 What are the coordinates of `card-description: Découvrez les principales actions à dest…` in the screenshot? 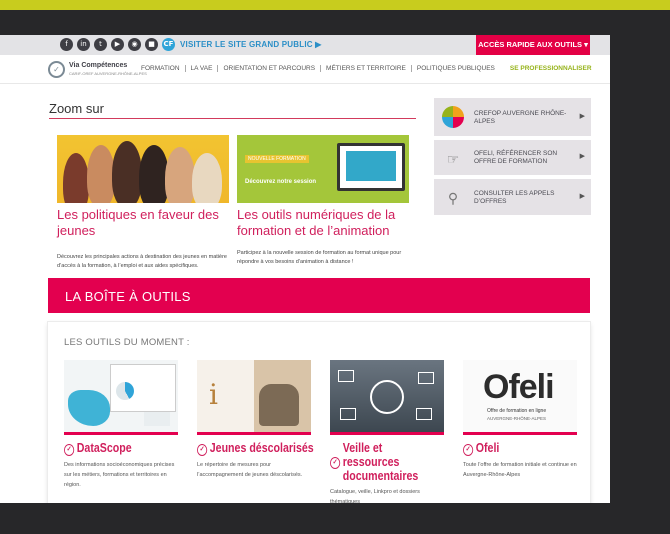 It's located at (142, 261).